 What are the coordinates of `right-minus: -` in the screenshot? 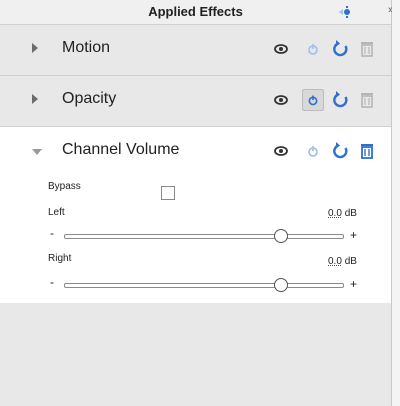 It's located at (52, 282).